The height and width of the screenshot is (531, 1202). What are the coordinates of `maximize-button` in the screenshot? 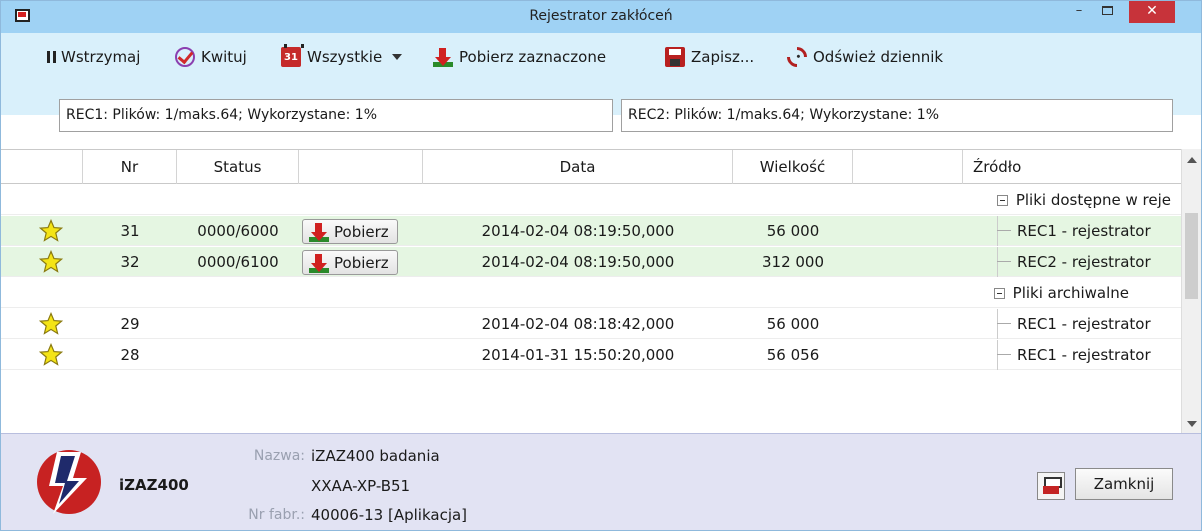 It's located at (1107, 12).